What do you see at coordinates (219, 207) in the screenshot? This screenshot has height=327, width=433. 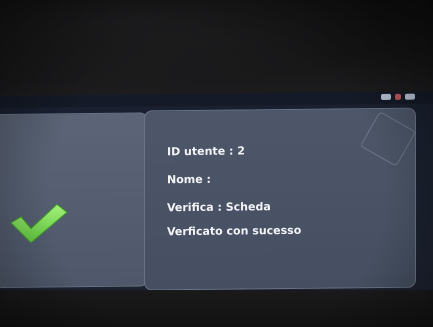 I see `verification-method-line: Verifica : Scheda` at bounding box center [219, 207].